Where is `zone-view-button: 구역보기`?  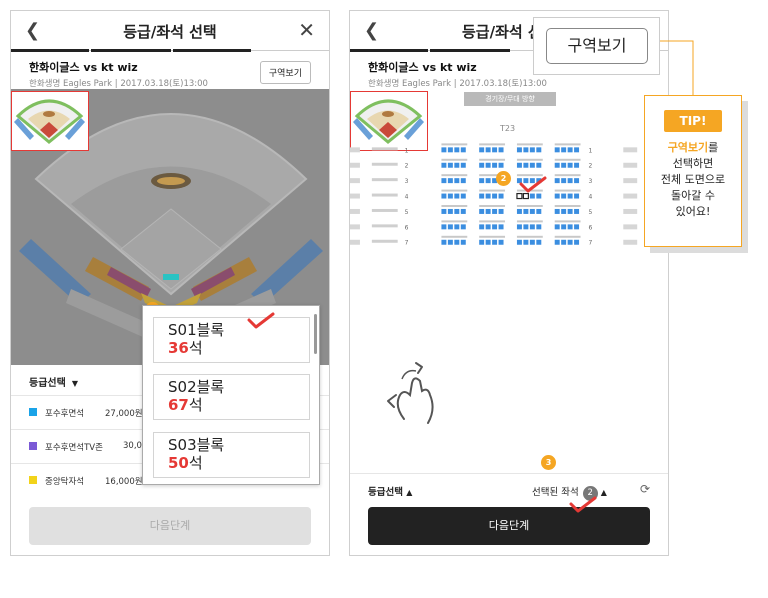
zone-view-button: 구역보기 is located at coordinates (285, 72).